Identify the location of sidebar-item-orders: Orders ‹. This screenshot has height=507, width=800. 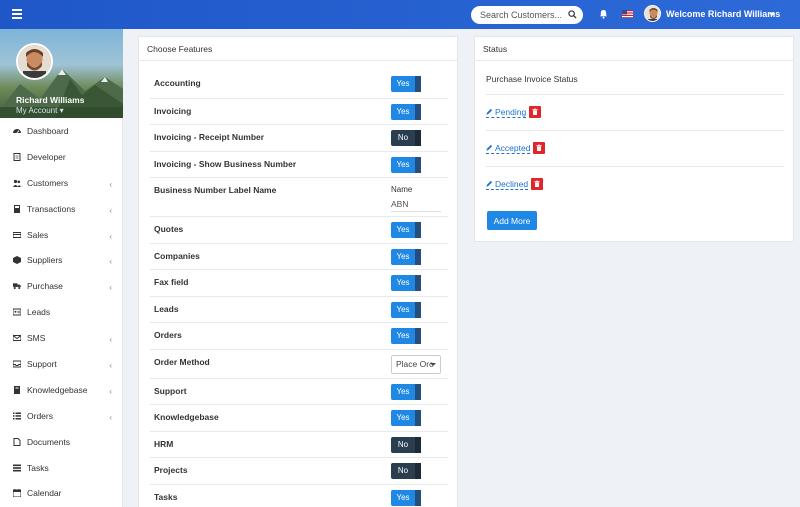
(61, 416).